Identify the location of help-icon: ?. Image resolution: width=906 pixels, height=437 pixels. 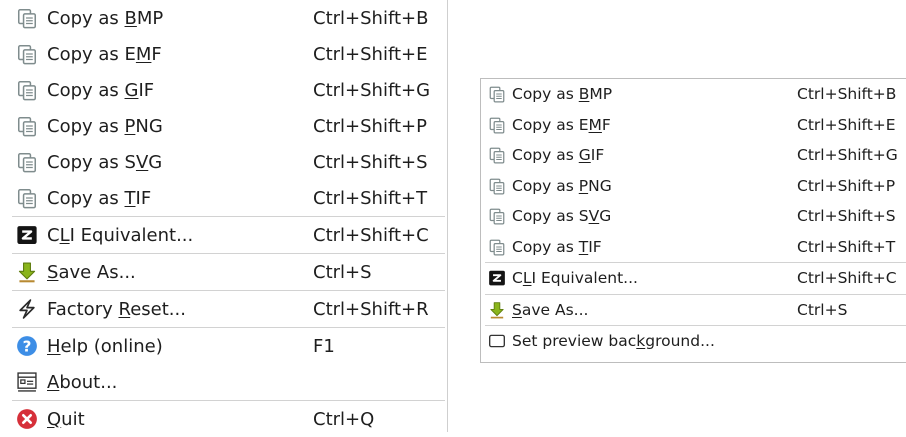
(27, 346).